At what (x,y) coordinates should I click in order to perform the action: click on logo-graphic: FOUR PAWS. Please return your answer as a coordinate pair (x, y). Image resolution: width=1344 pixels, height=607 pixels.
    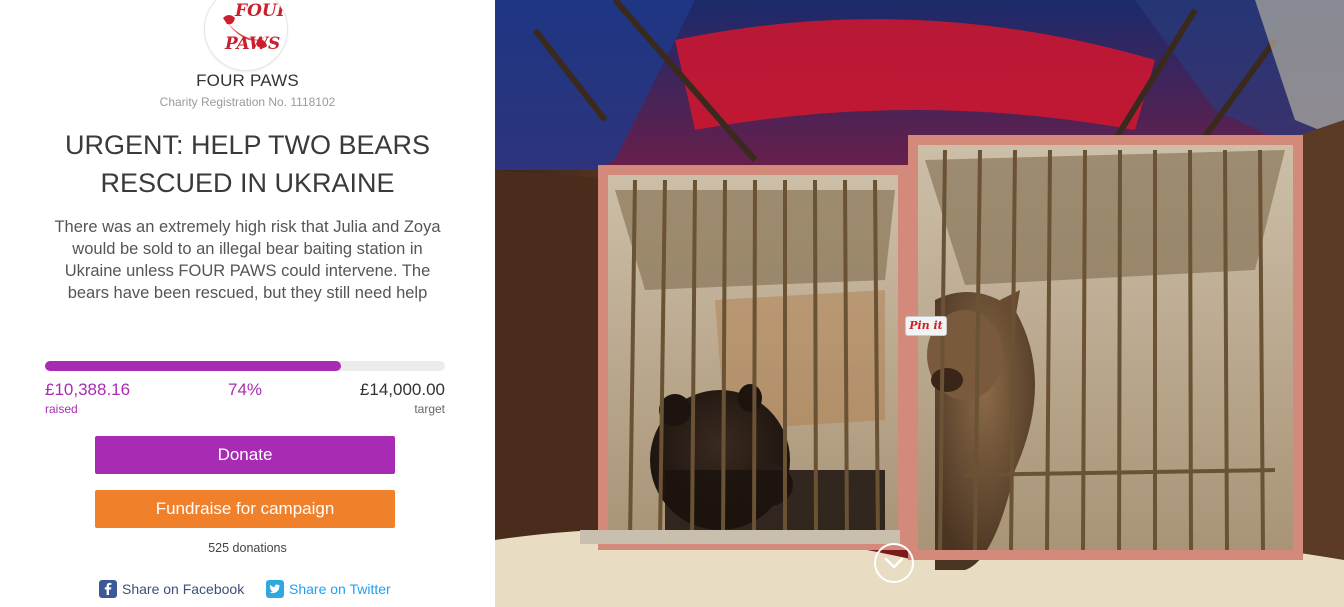
    Looking at the image, I should click on (246, 34).